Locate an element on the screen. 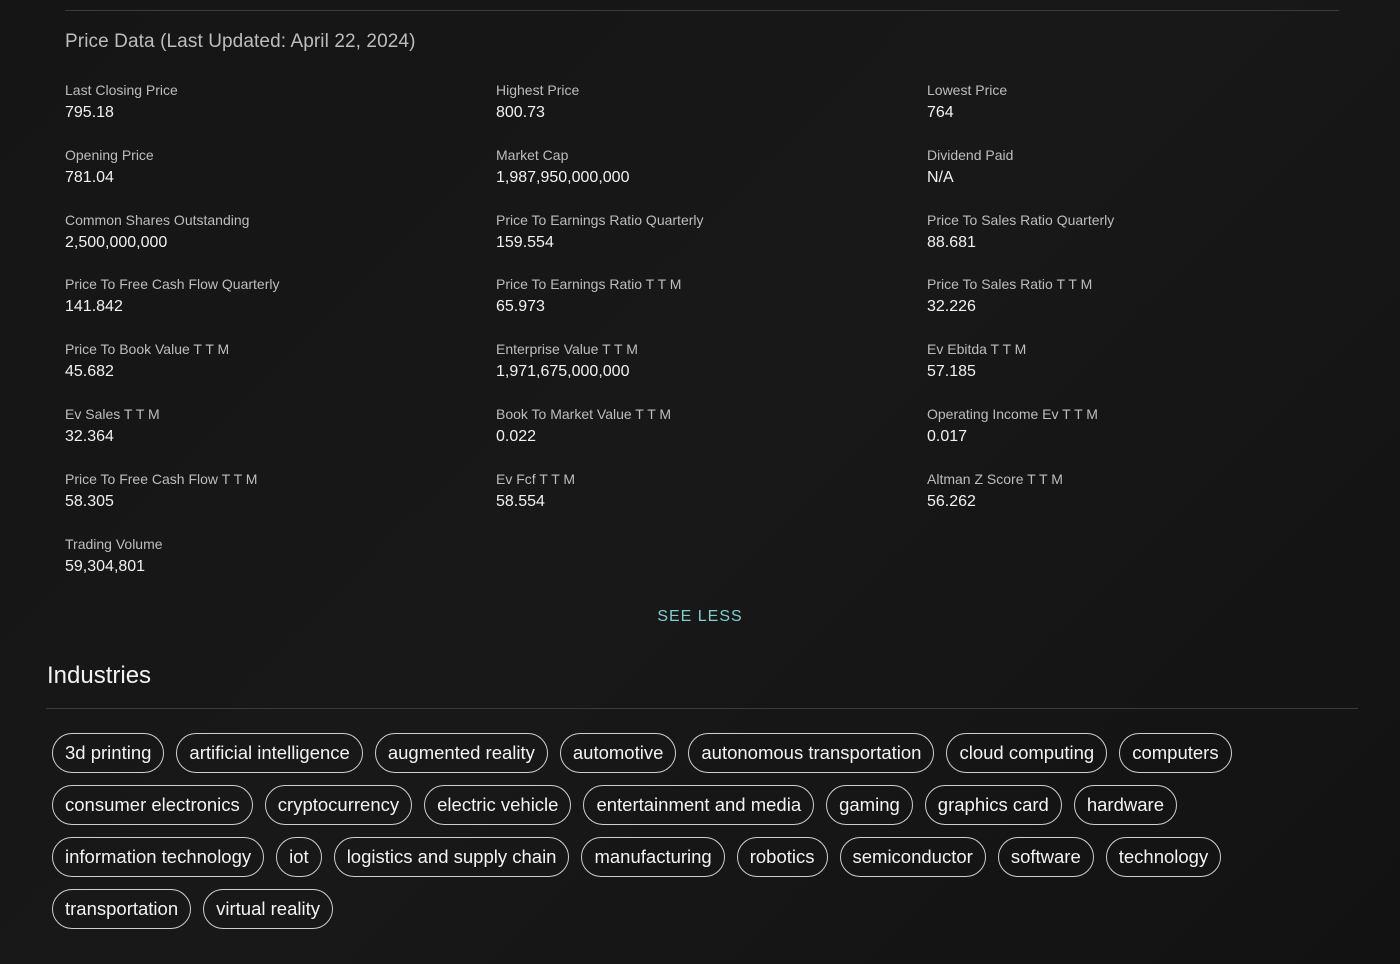 The width and height of the screenshot is (1400, 964). metric-value: 58.554 is located at coordinates (520, 501).